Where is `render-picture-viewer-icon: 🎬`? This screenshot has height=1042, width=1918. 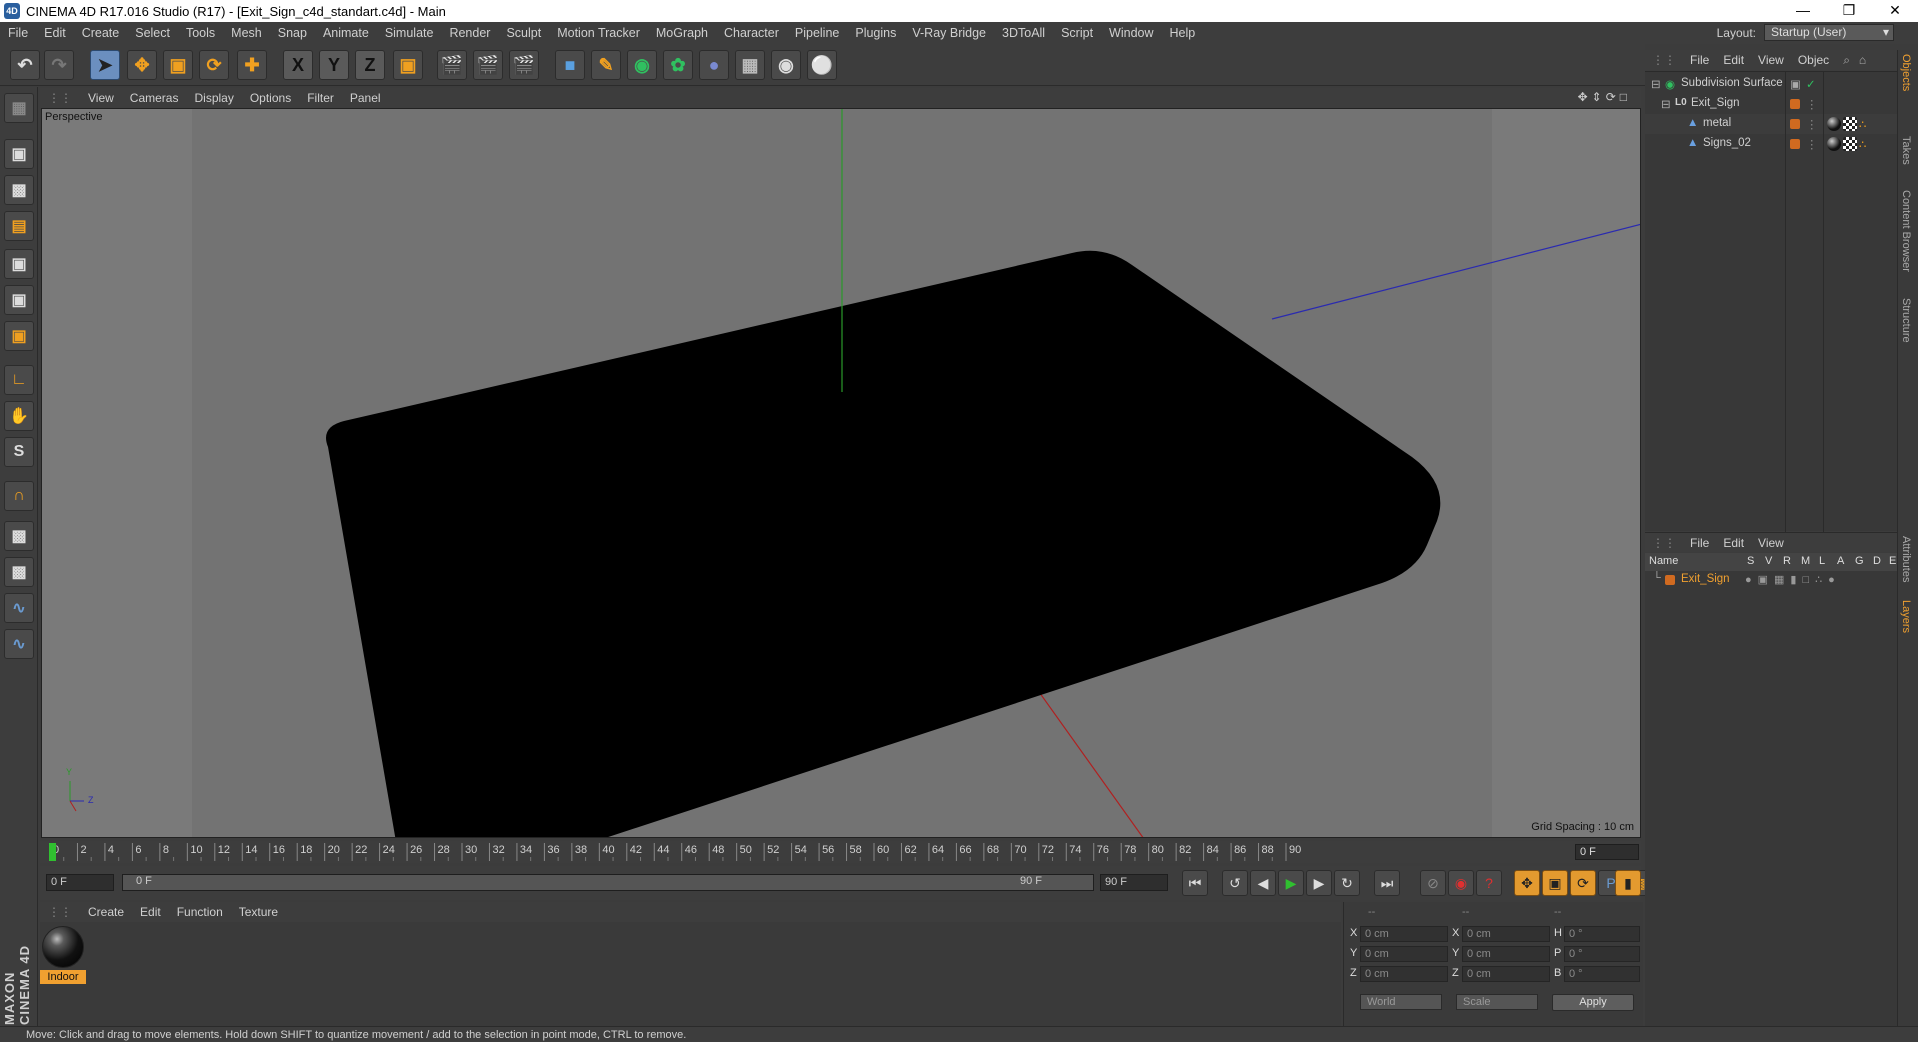 render-picture-viewer-icon: 🎬 is located at coordinates (488, 65).